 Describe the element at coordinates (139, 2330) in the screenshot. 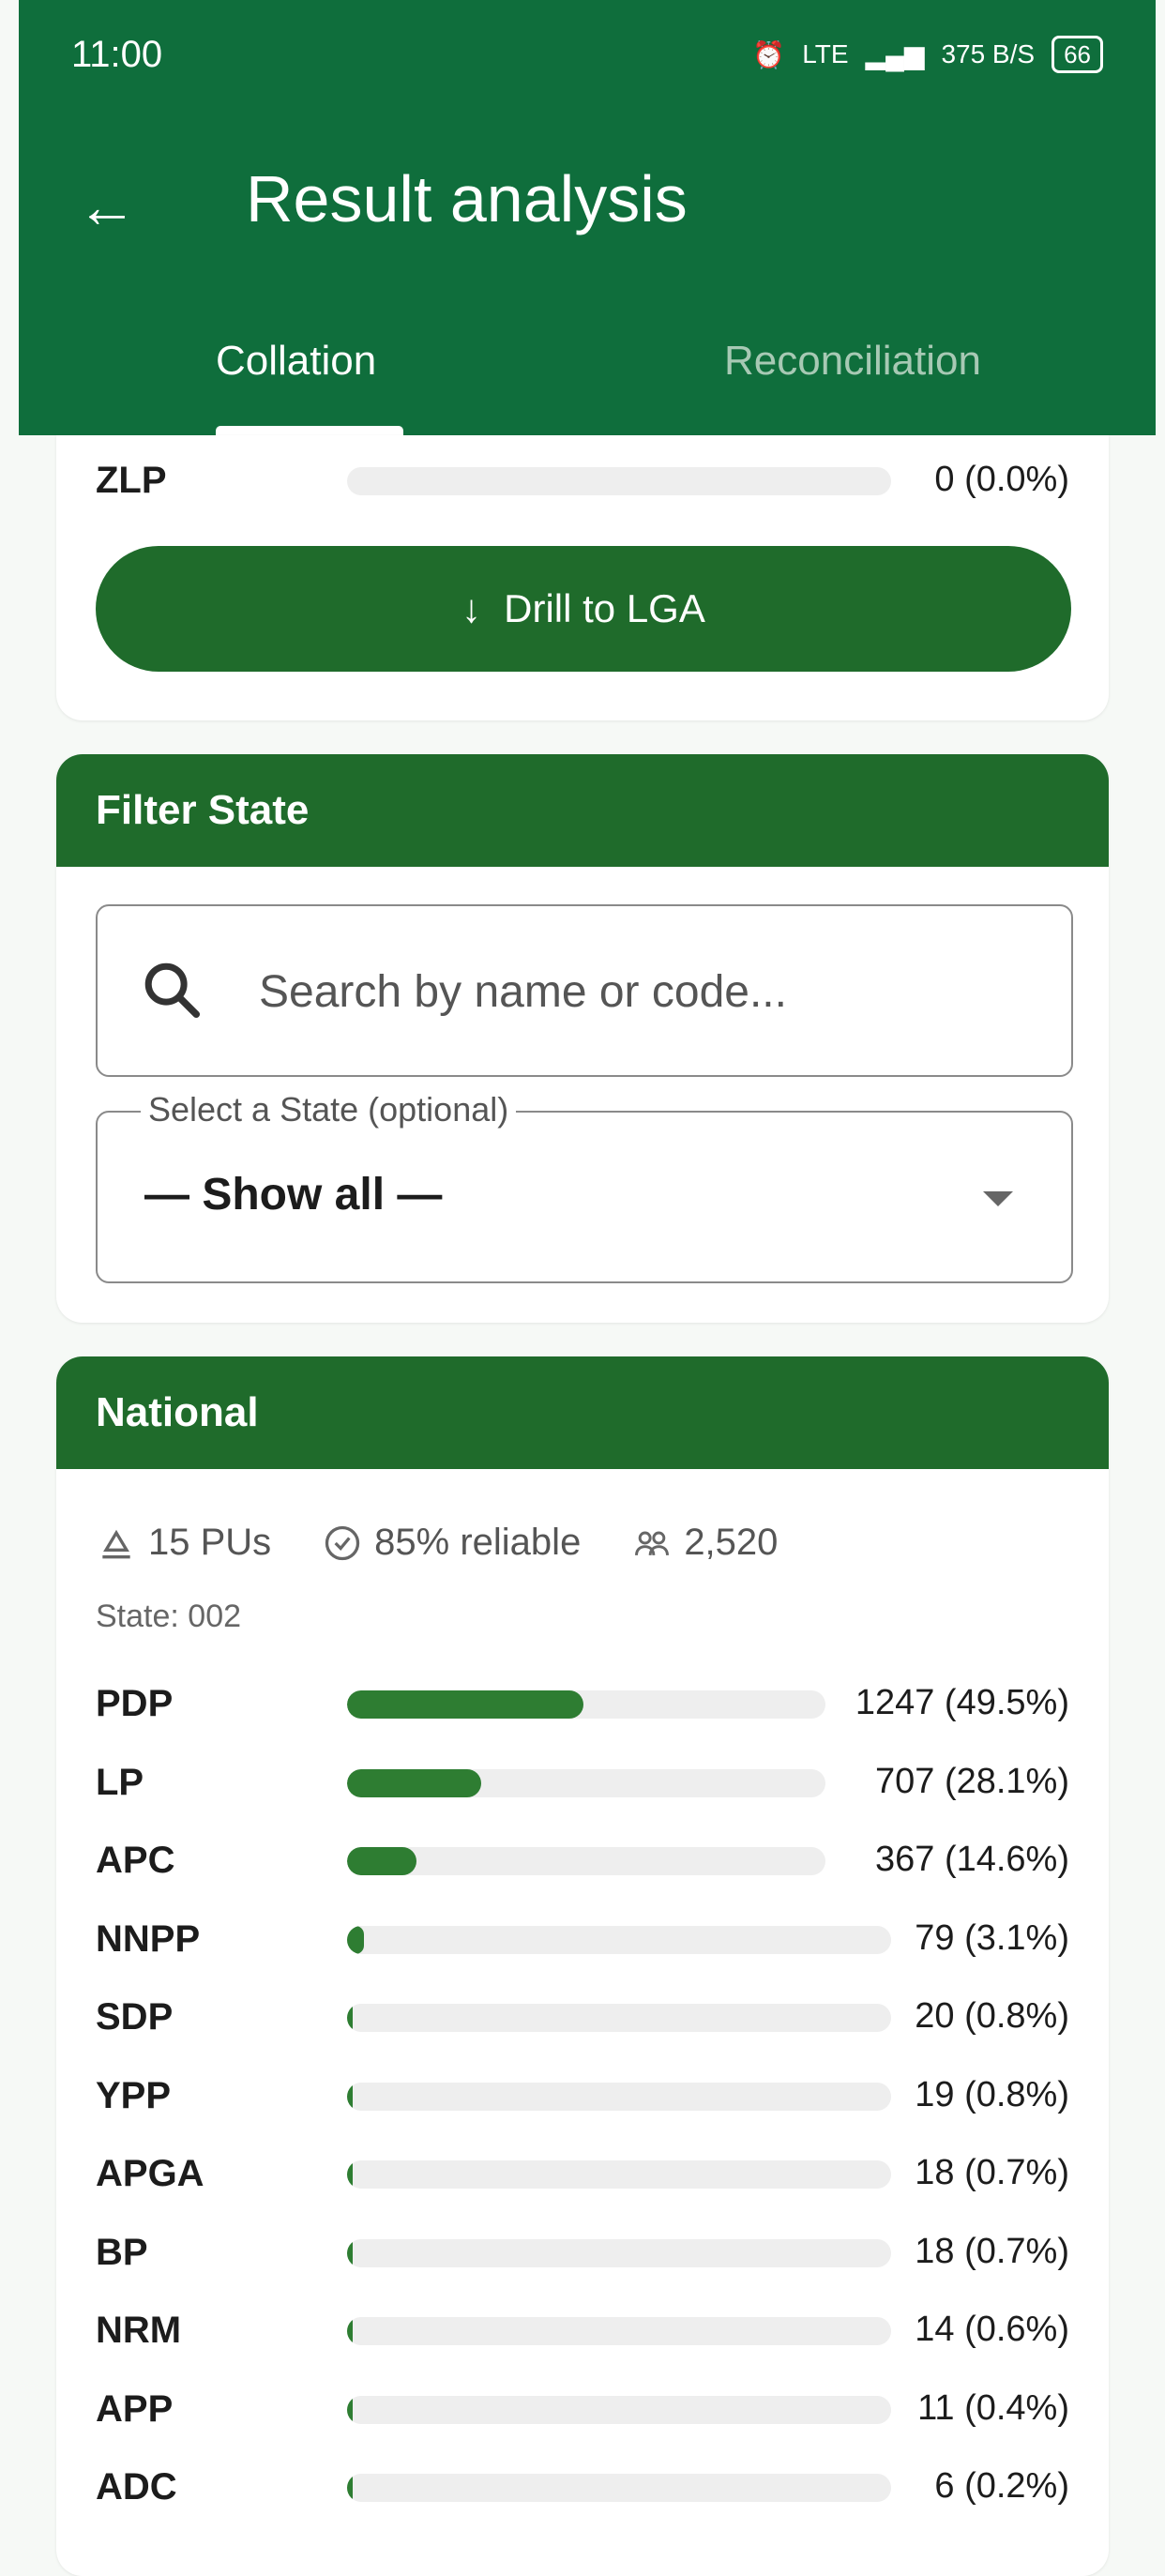

I see `party-name: NRM` at that location.